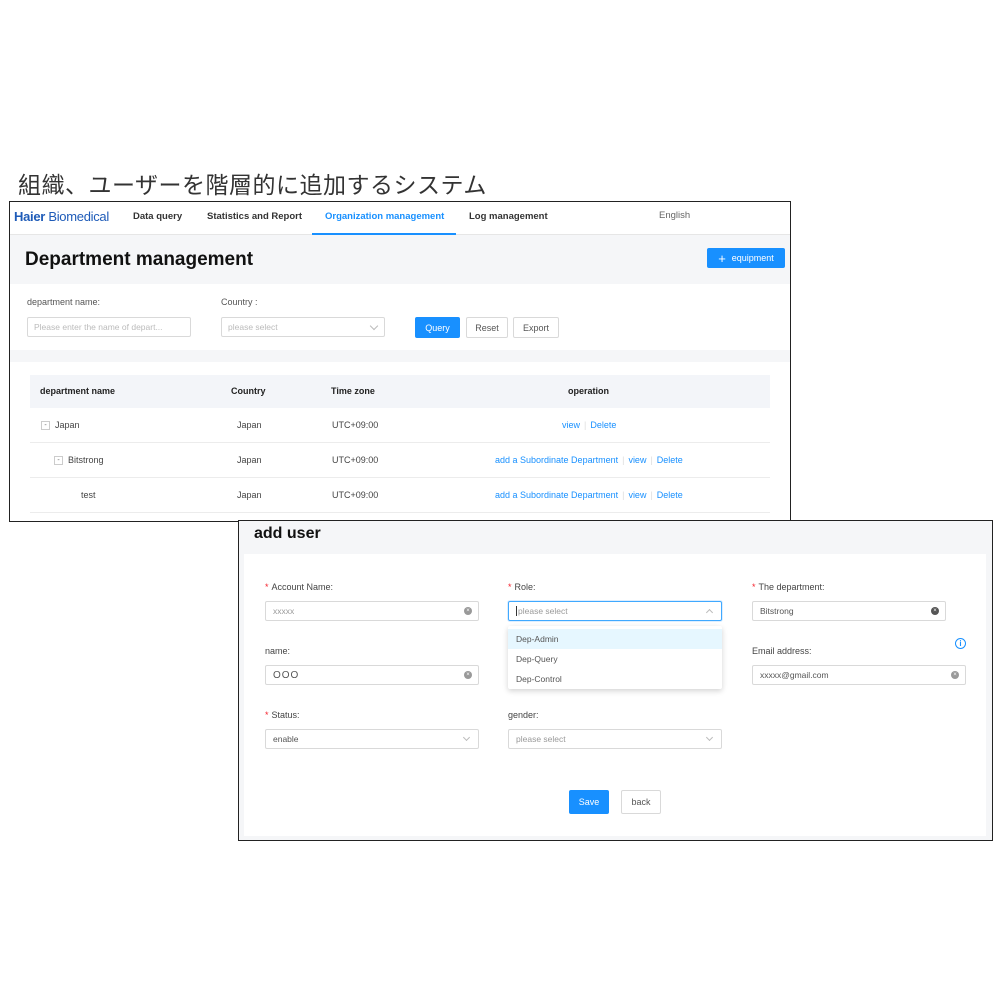 This screenshot has height=1000, width=1000. Describe the element at coordinates (791, 587) in the screenshot. I see `department-label-text: The department:` at that location.